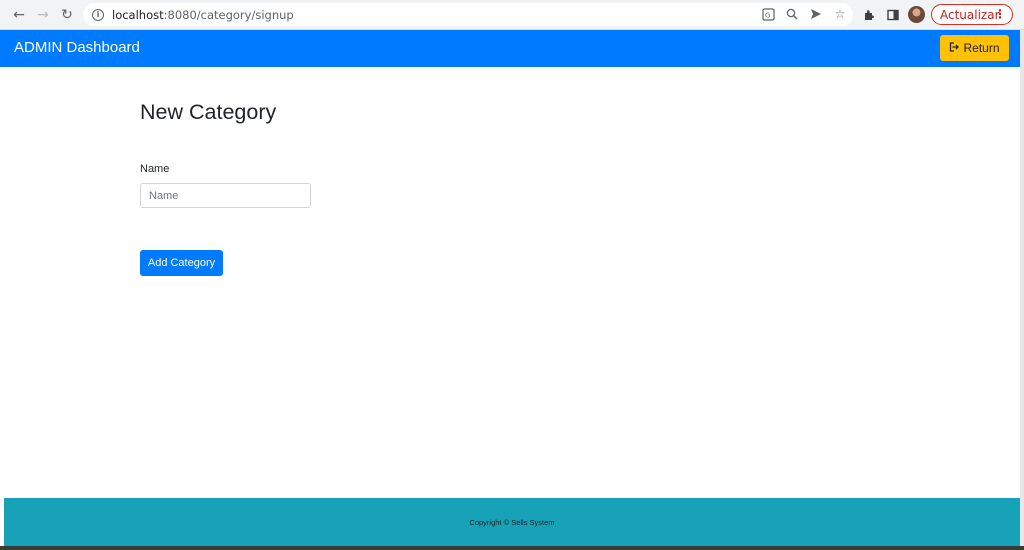 Image resolution: width=1024 pixels, height=550 pixels. I want to click on zoom-icon, so click(792, 14).